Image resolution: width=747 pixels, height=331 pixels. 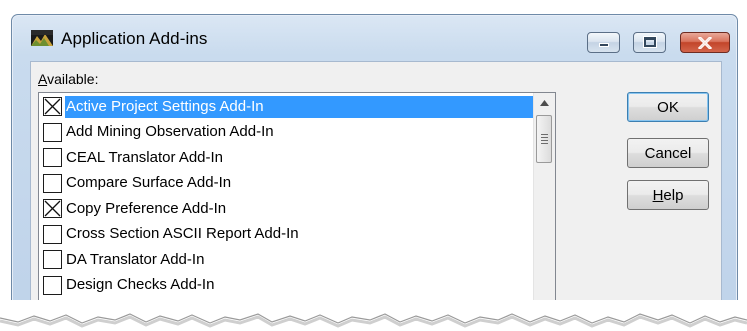 I want to click on addin-label: Design Checks Add-In, so click(x=140, y=285).